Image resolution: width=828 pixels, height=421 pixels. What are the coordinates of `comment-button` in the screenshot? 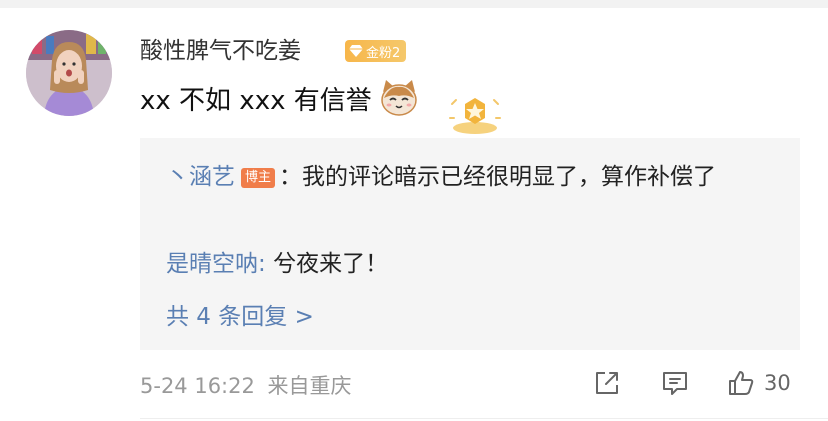 It's located at (675, 383).